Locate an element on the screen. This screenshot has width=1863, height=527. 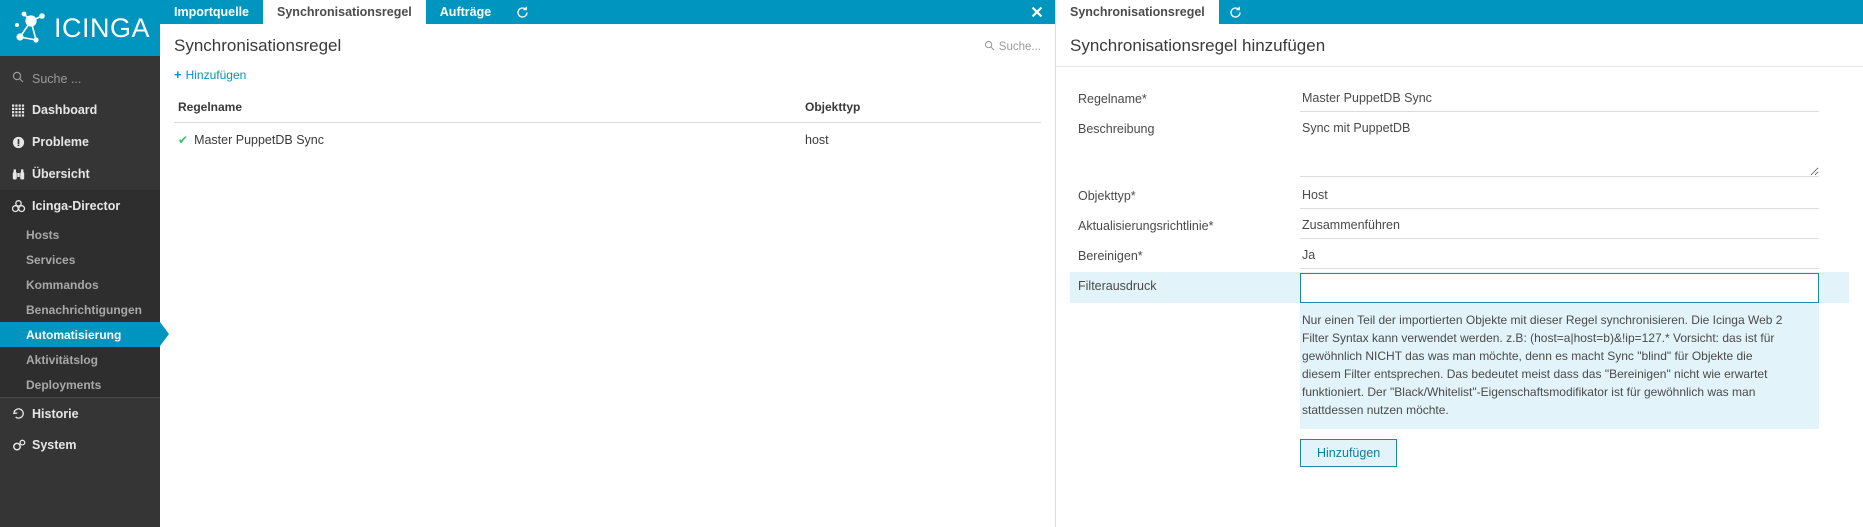
brand-logo: ICINGA is located at coordinates (80, 28).